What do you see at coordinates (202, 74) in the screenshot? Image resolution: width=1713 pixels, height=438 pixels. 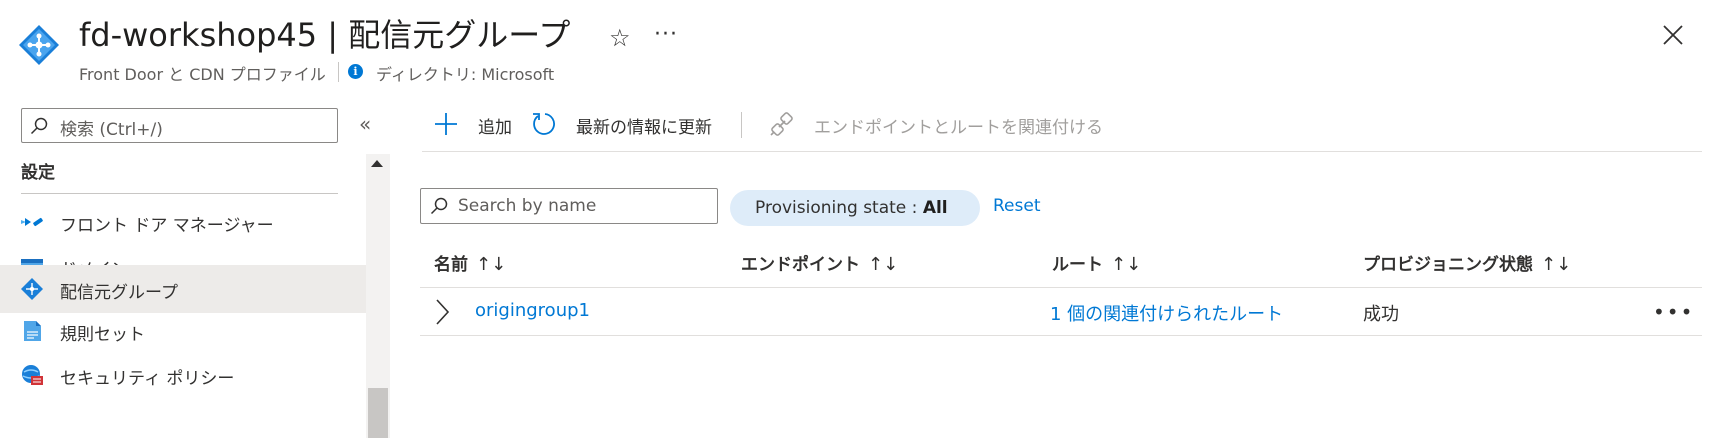 I see `resource-type-label: Front Door と CDN プロファイル` at bounding box center [202, 74].